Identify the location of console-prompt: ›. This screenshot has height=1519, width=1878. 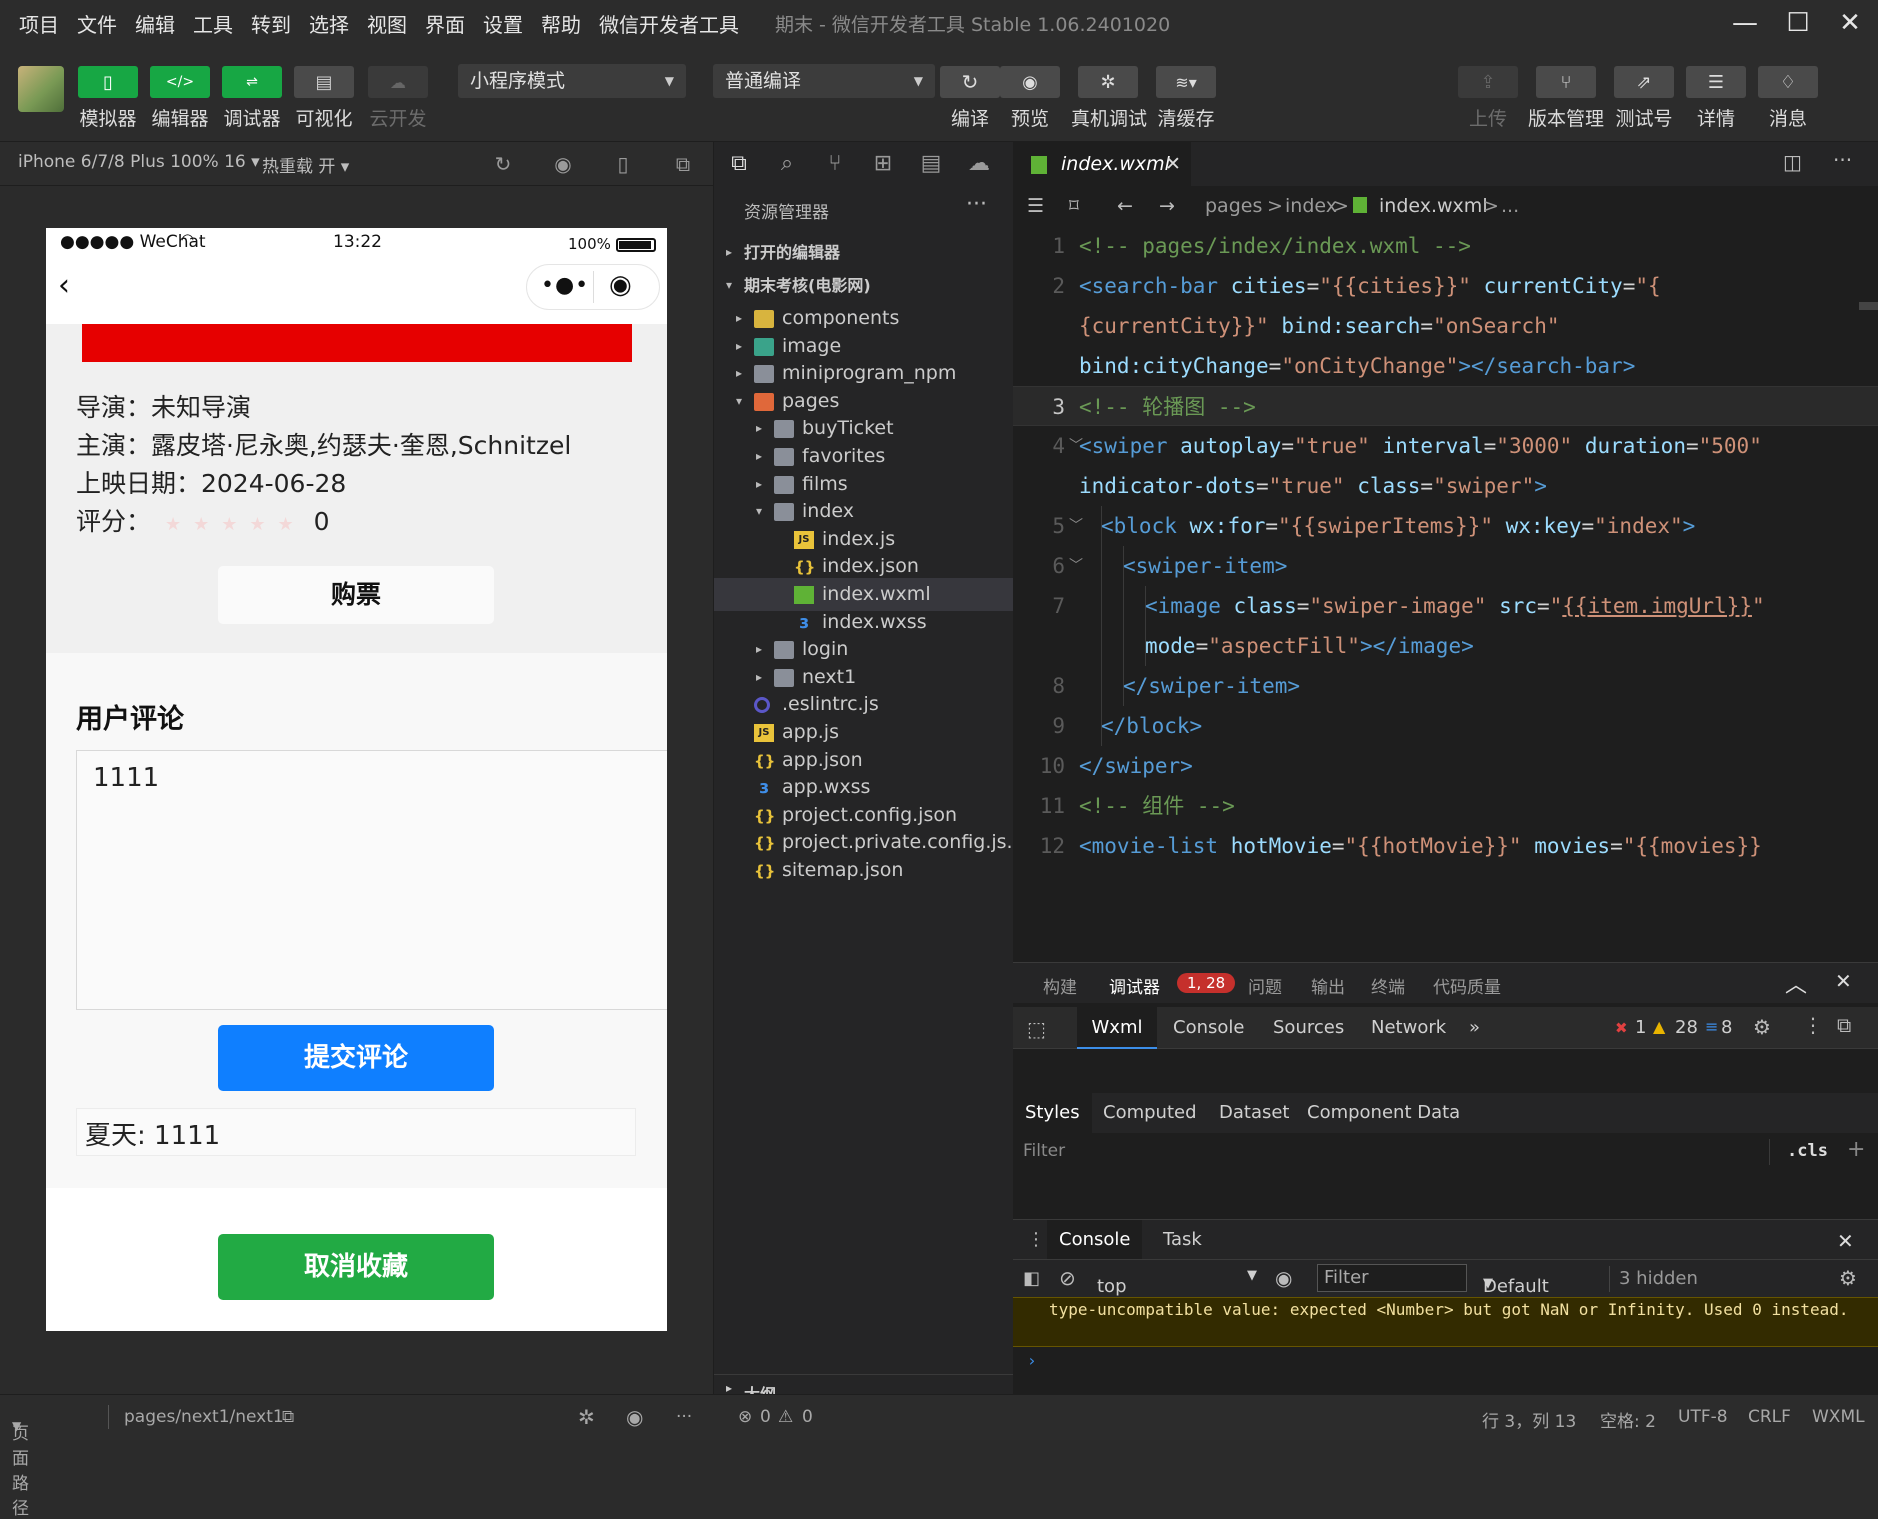
(1032, 1360).